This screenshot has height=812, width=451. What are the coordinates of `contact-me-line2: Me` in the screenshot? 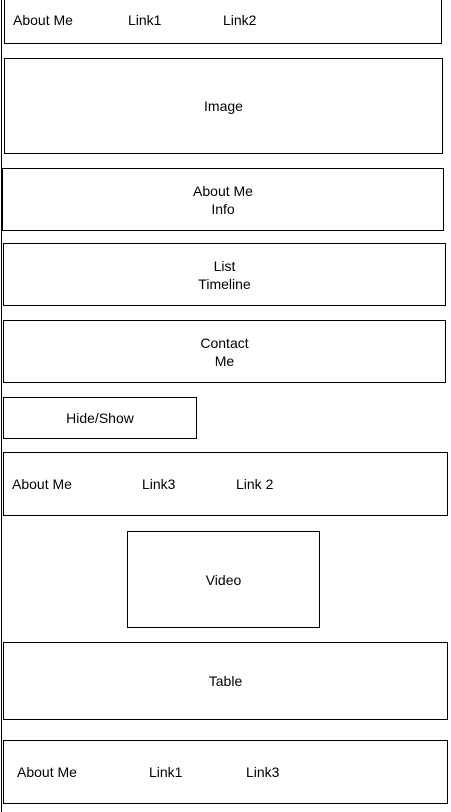 It's located at (224, 360).